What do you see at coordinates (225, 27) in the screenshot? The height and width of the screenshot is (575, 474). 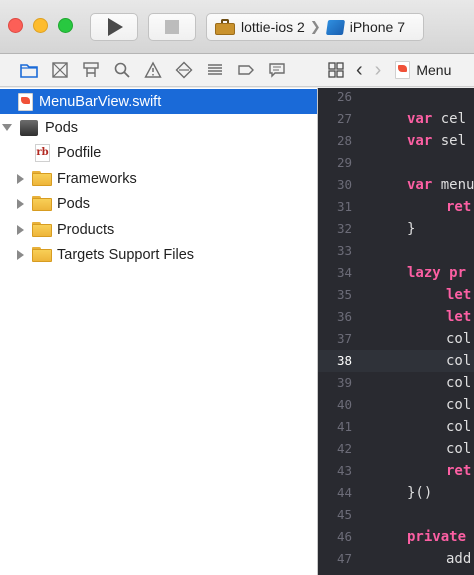 I see `toolbox-icon` at bounding box center [225, 27].